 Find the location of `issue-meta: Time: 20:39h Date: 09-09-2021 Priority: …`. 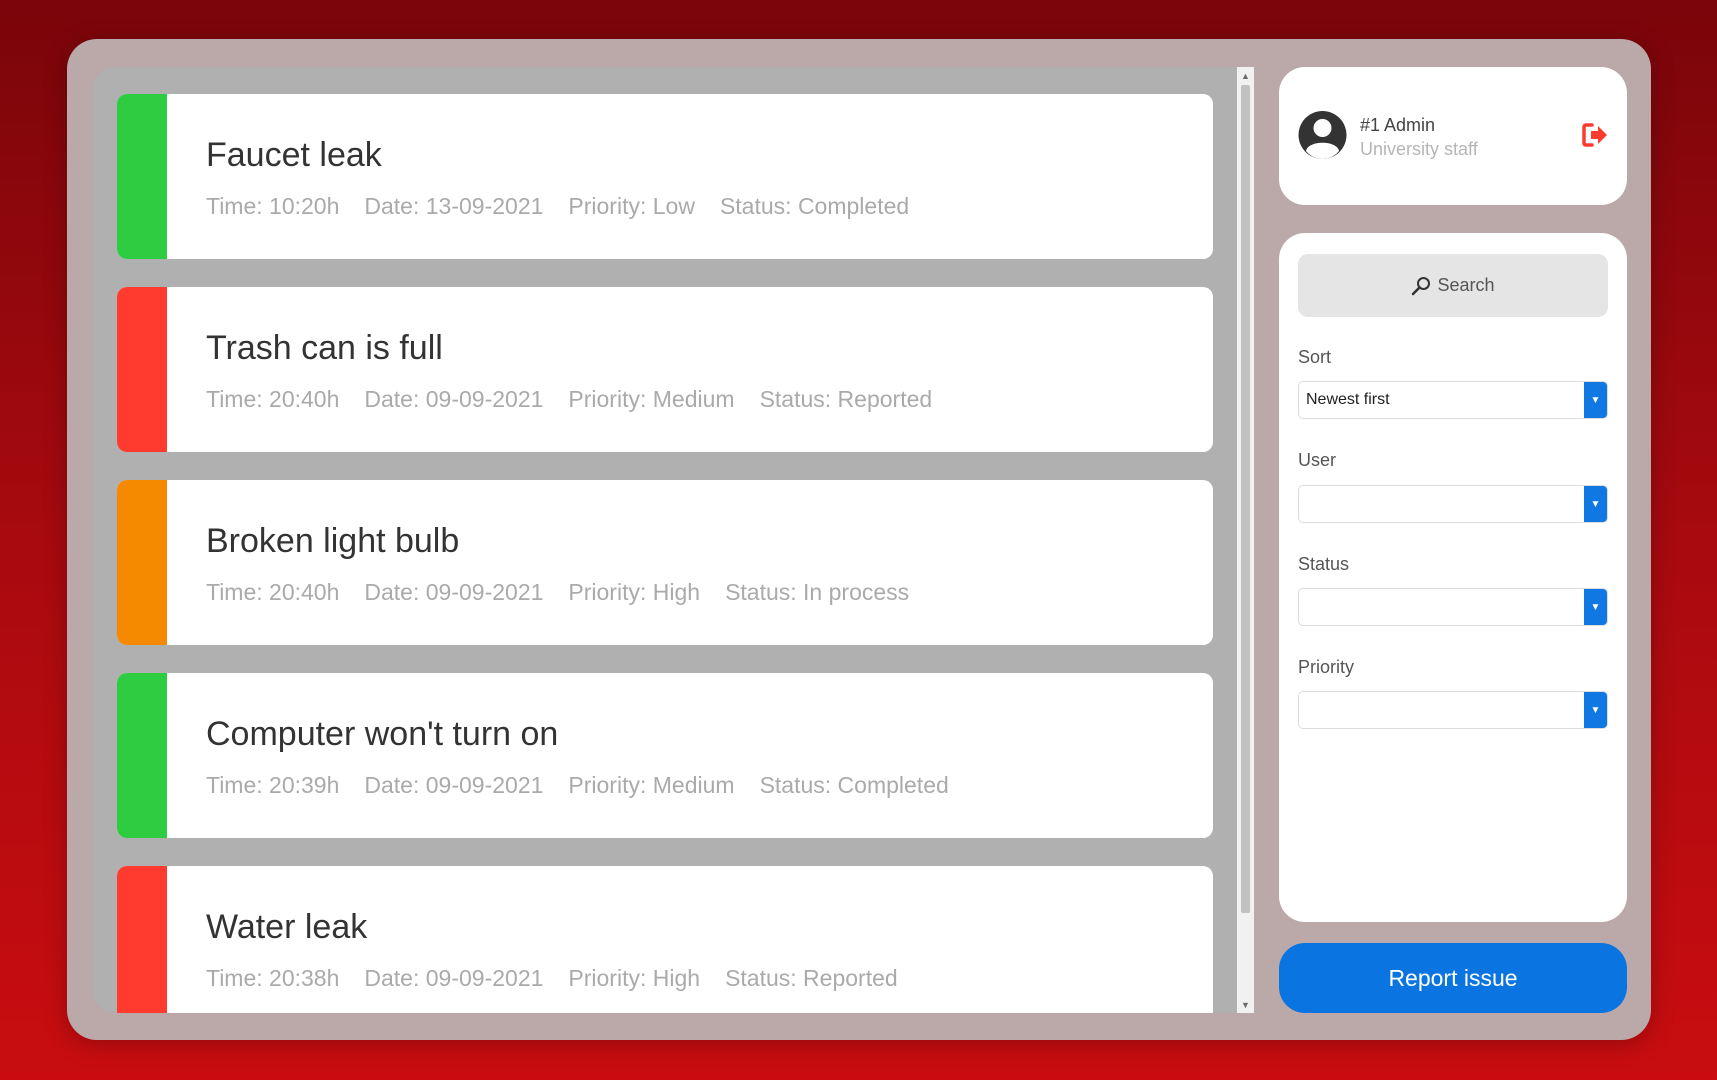

issue-meta: Time: 20:39h Date: 09-09-2021 Priority: … is located at coordinates (577, 785).